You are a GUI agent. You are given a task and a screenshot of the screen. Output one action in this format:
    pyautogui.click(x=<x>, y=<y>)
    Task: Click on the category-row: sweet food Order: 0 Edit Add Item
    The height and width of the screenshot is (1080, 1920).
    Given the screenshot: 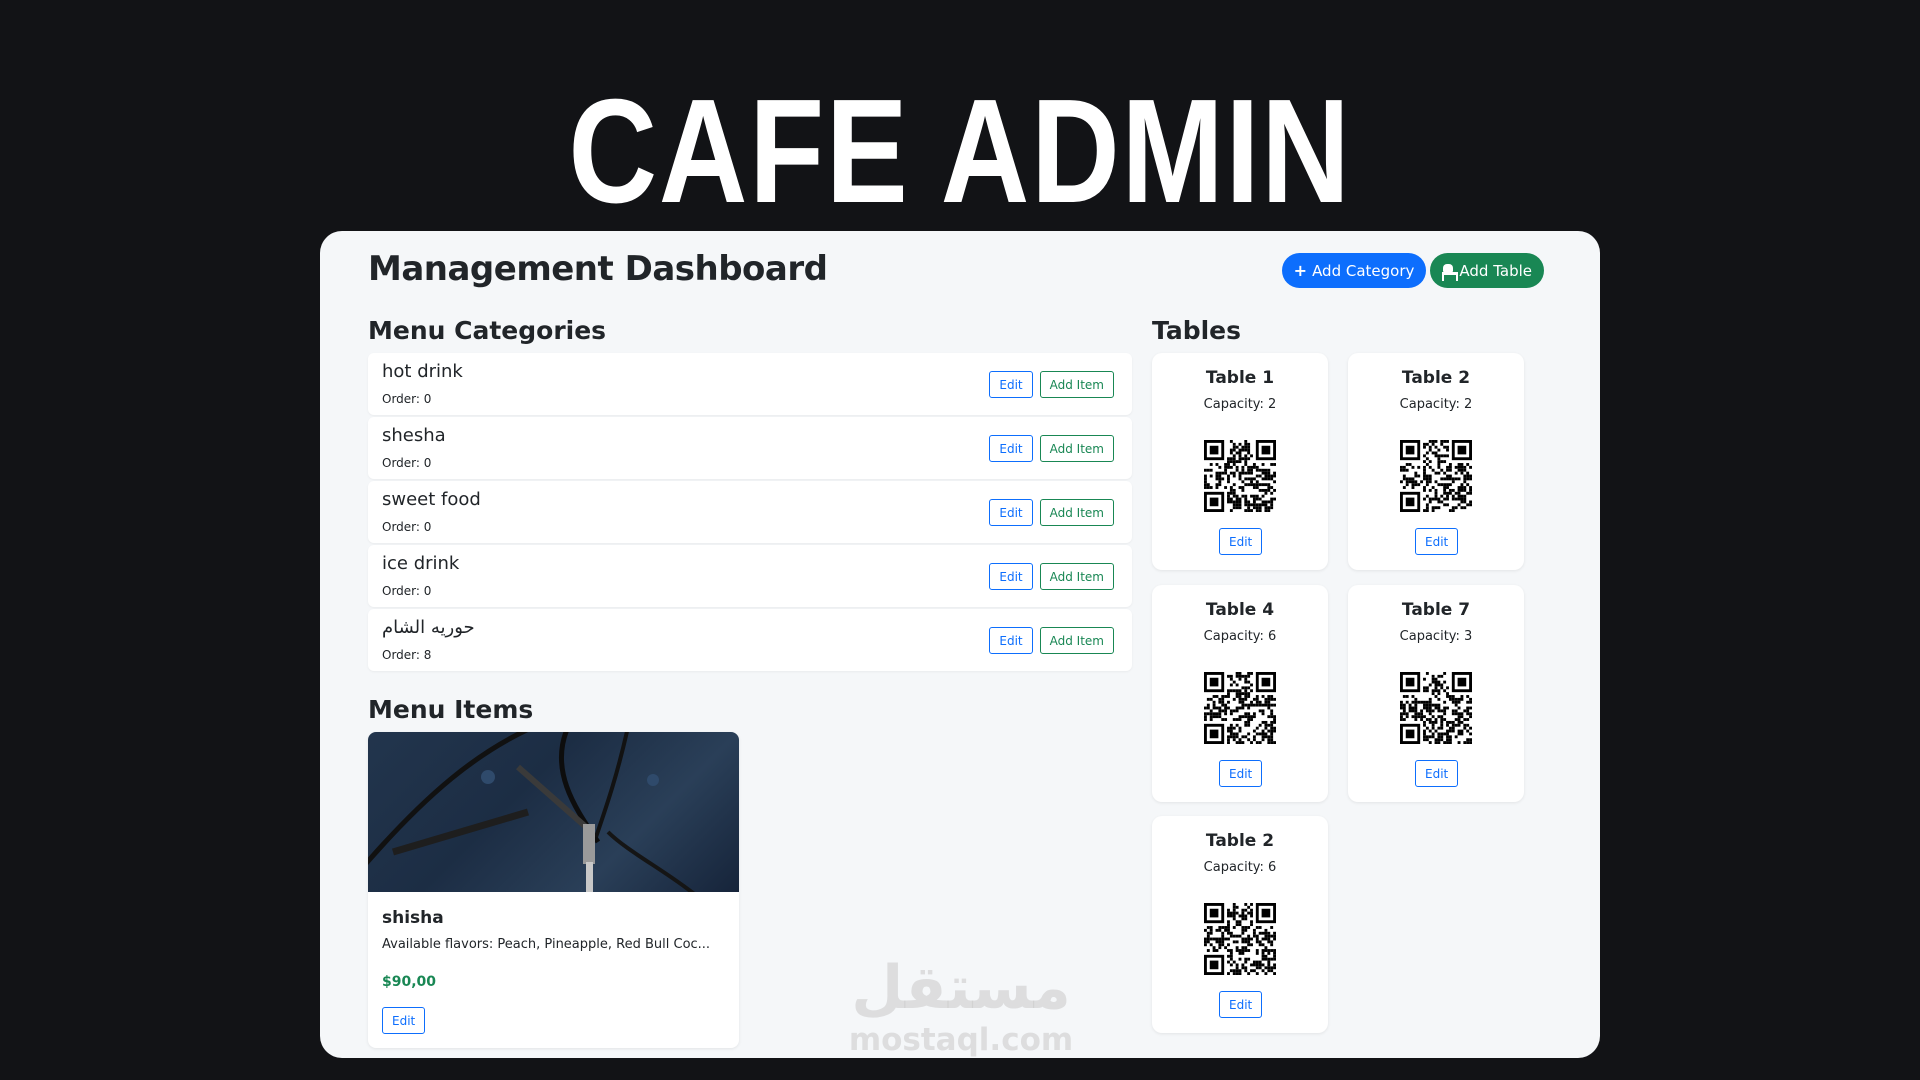 What is the action you would take?
    pyautogui.click(x=750, y=512)
    